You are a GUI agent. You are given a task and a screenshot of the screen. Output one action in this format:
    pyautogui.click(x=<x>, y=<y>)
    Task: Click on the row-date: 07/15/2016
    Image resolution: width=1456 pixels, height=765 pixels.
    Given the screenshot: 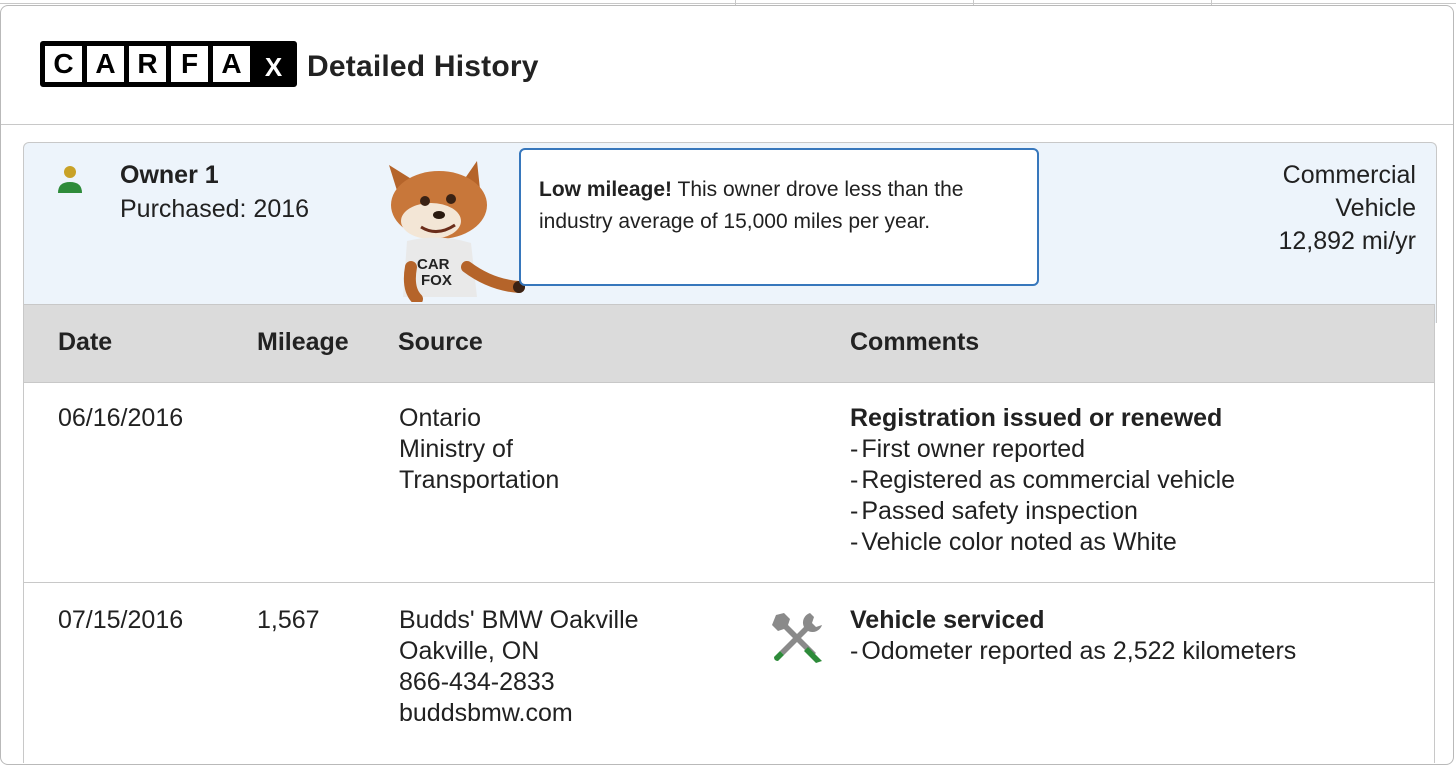 What is the action you would take?
    pyautogui.click(x=121, y=620)
    